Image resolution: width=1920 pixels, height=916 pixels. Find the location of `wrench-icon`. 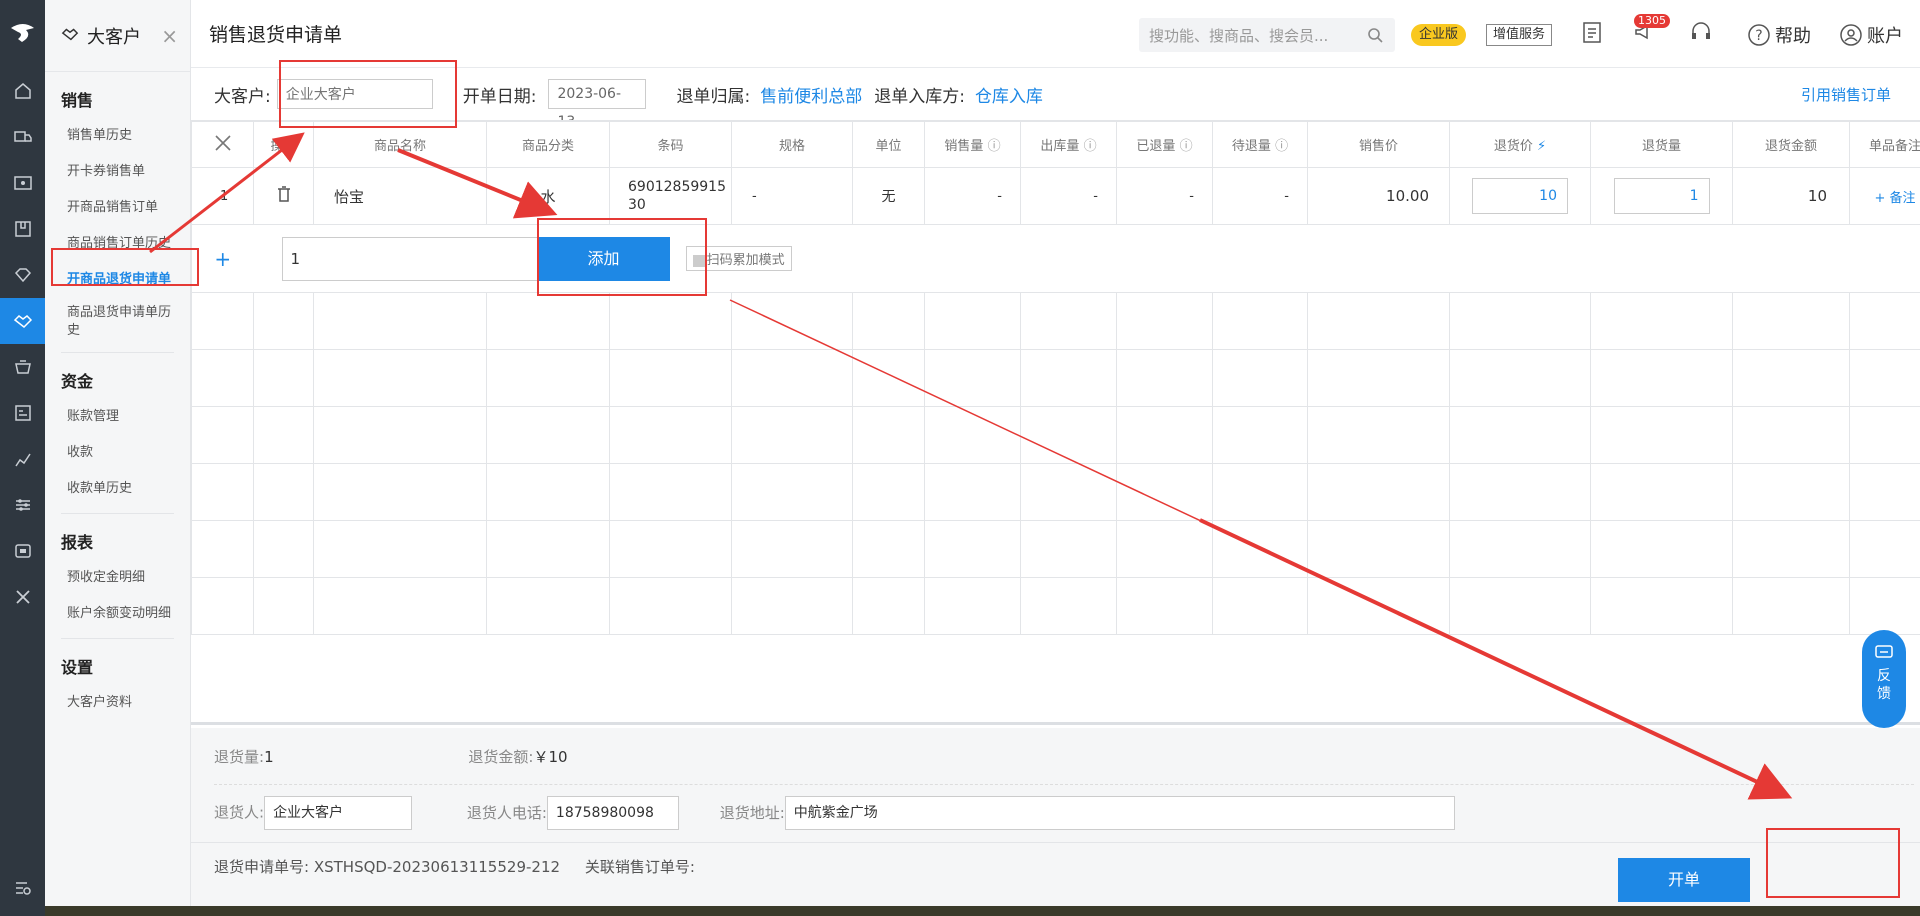

wrench-icon is located at coordinates (223, 143).